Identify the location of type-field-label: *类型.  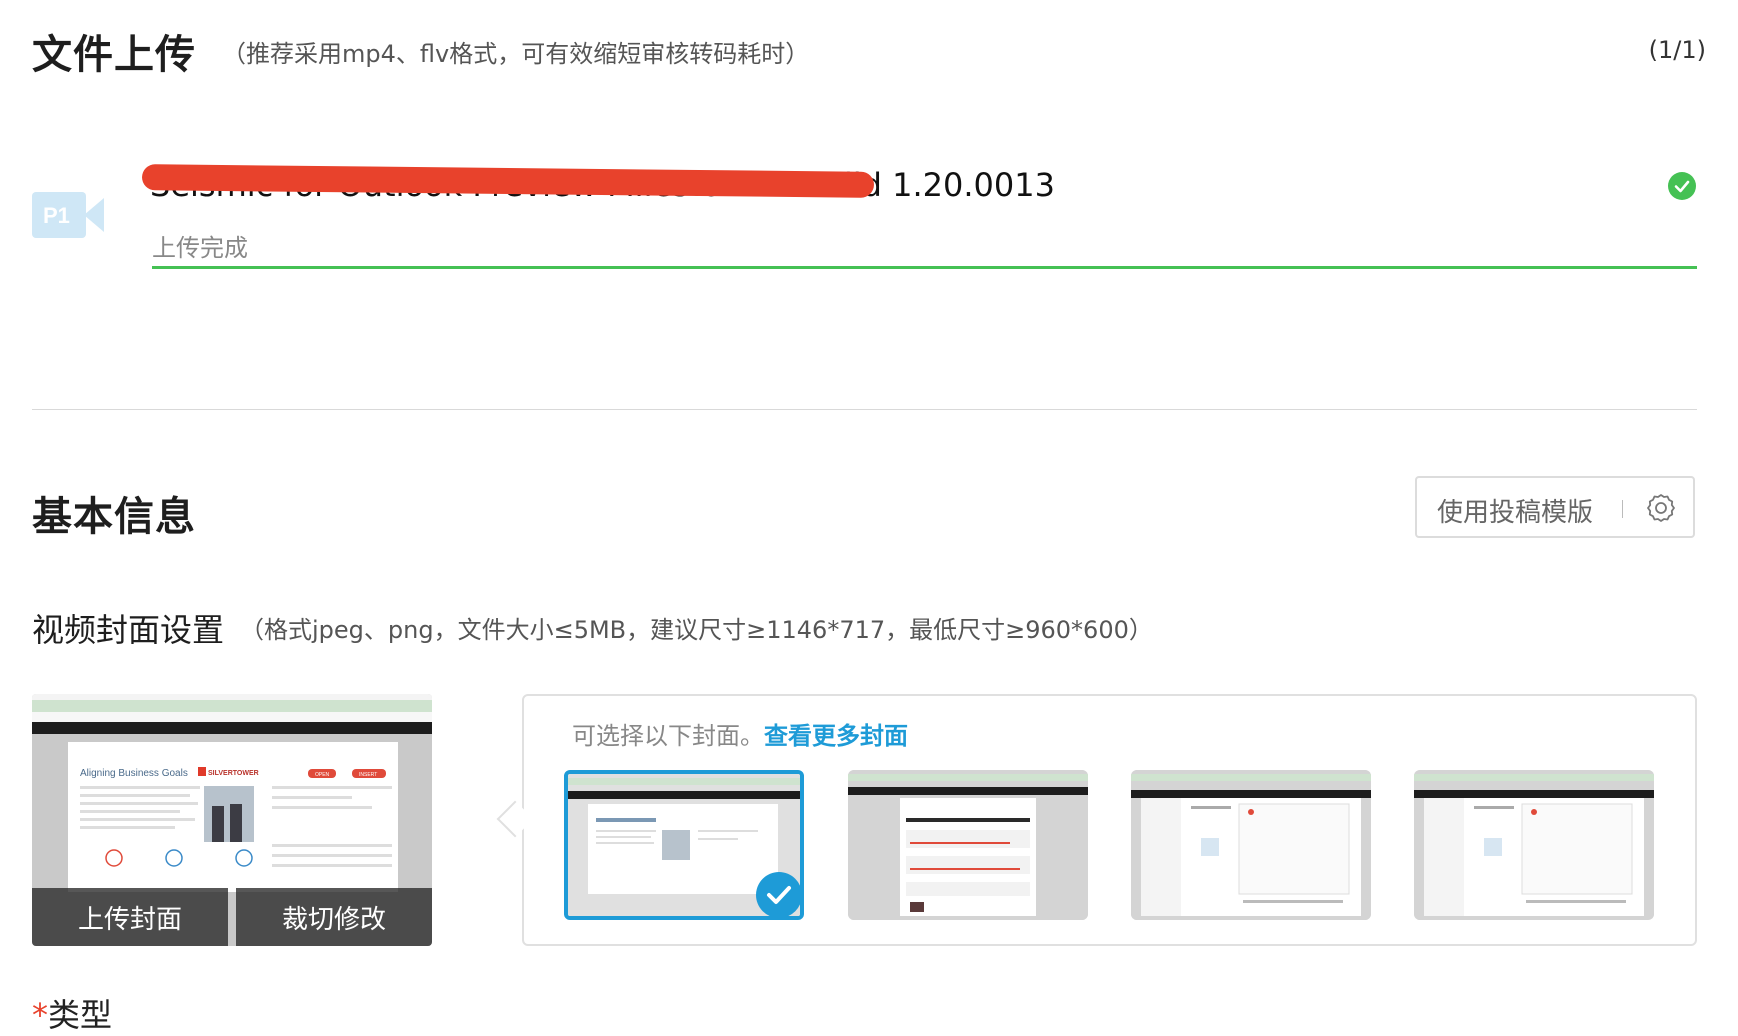
(72, 1013).